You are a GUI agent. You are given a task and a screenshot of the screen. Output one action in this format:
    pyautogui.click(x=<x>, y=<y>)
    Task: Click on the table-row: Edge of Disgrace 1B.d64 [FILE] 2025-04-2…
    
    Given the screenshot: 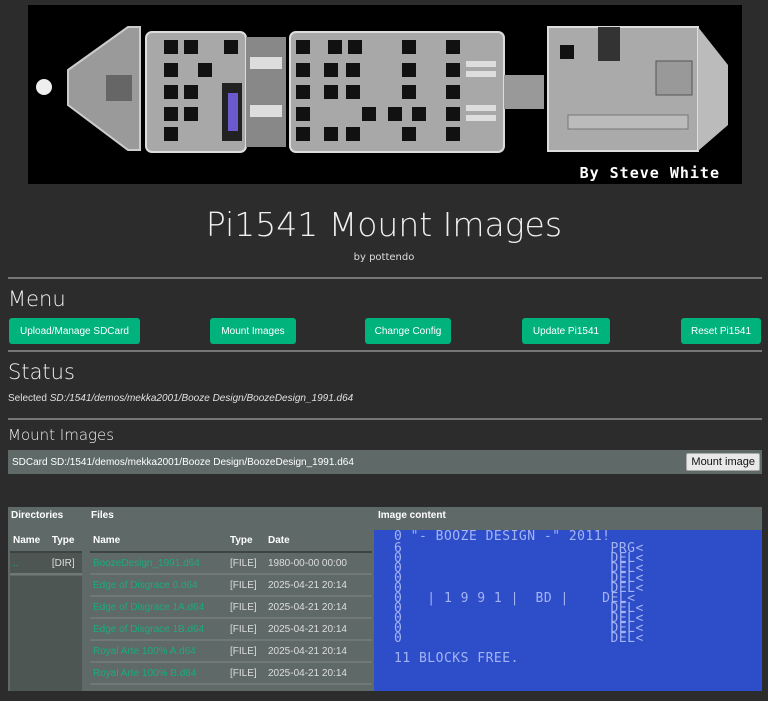 What is the action you would take?
    pyautogui.click(x=231, y=629)
    